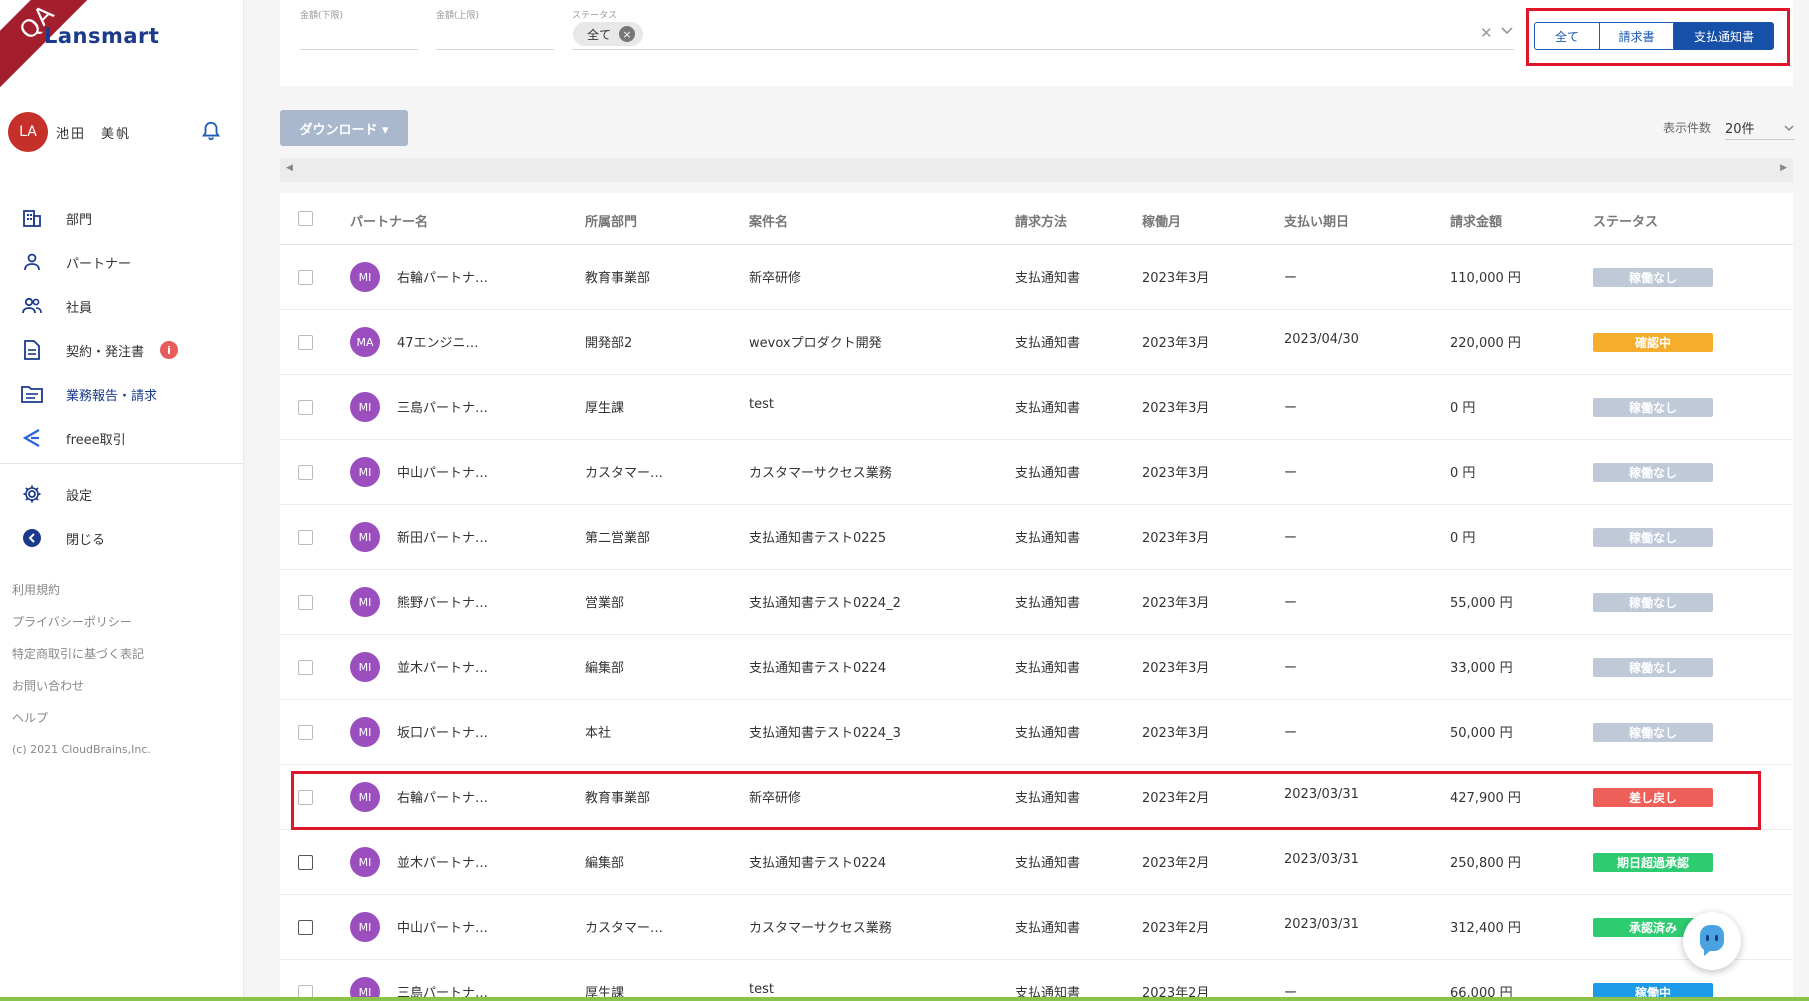 The width and height of the screenshot is (1809, 1001). I want to click on chatbot-button, so click(1712, 941).